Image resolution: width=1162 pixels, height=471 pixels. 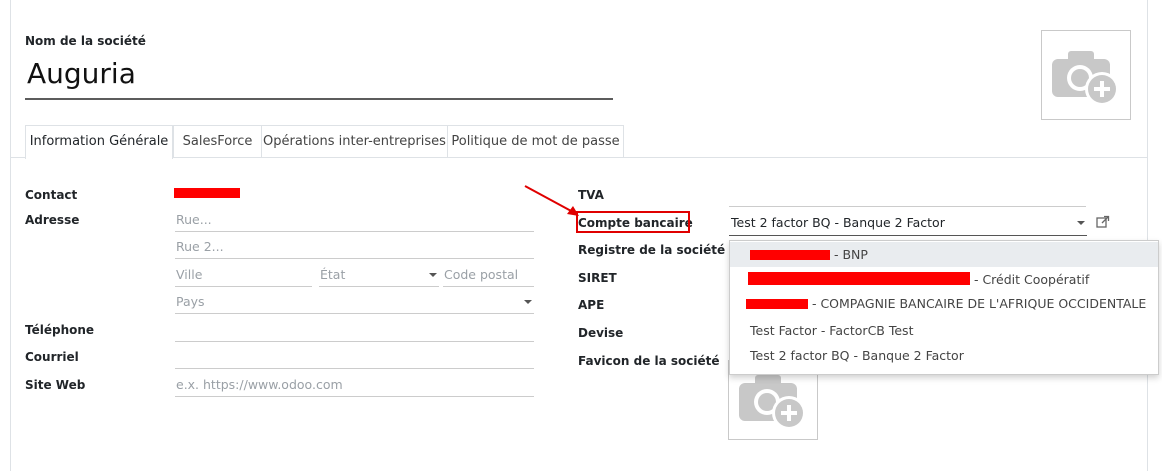 I want to click on dropdown-option: - Crédit Coopératif, so click(x=944, y=279).